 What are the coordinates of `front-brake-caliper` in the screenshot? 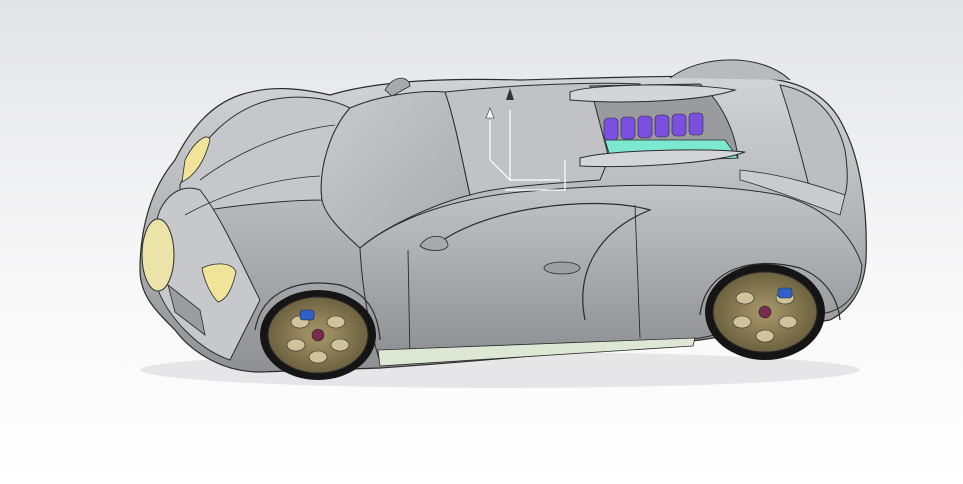 It's located at (307, 315).